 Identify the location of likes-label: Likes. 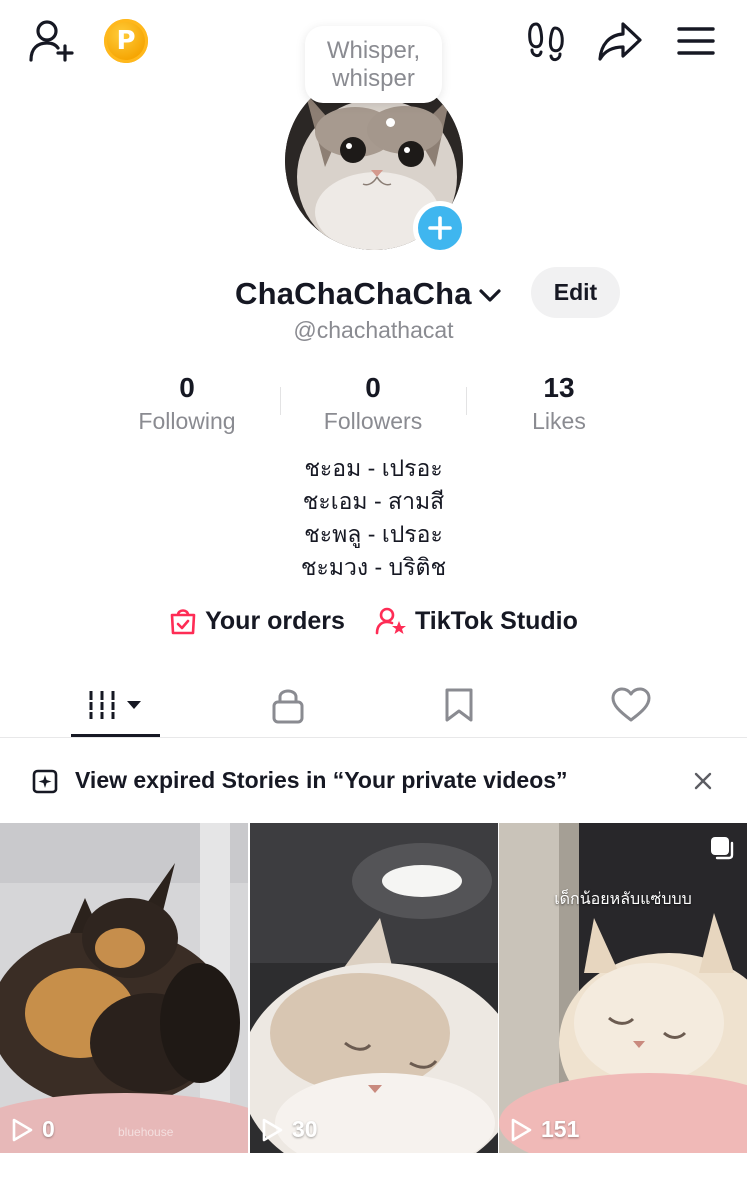
(559, 421).